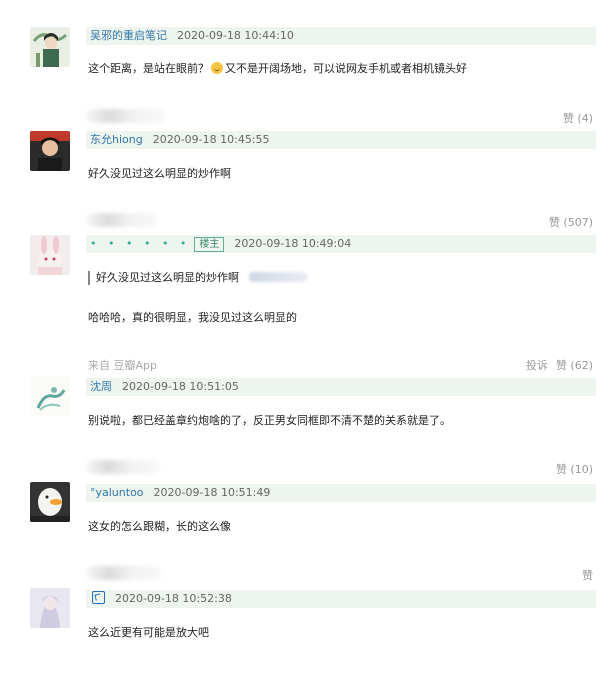 Image resolution: width=613 pixels, height=675 pixels. What do you see at coordinates (209, 244) in the screenshot?
I see `op-badge: 楼主` at bounding box center [209, 244].